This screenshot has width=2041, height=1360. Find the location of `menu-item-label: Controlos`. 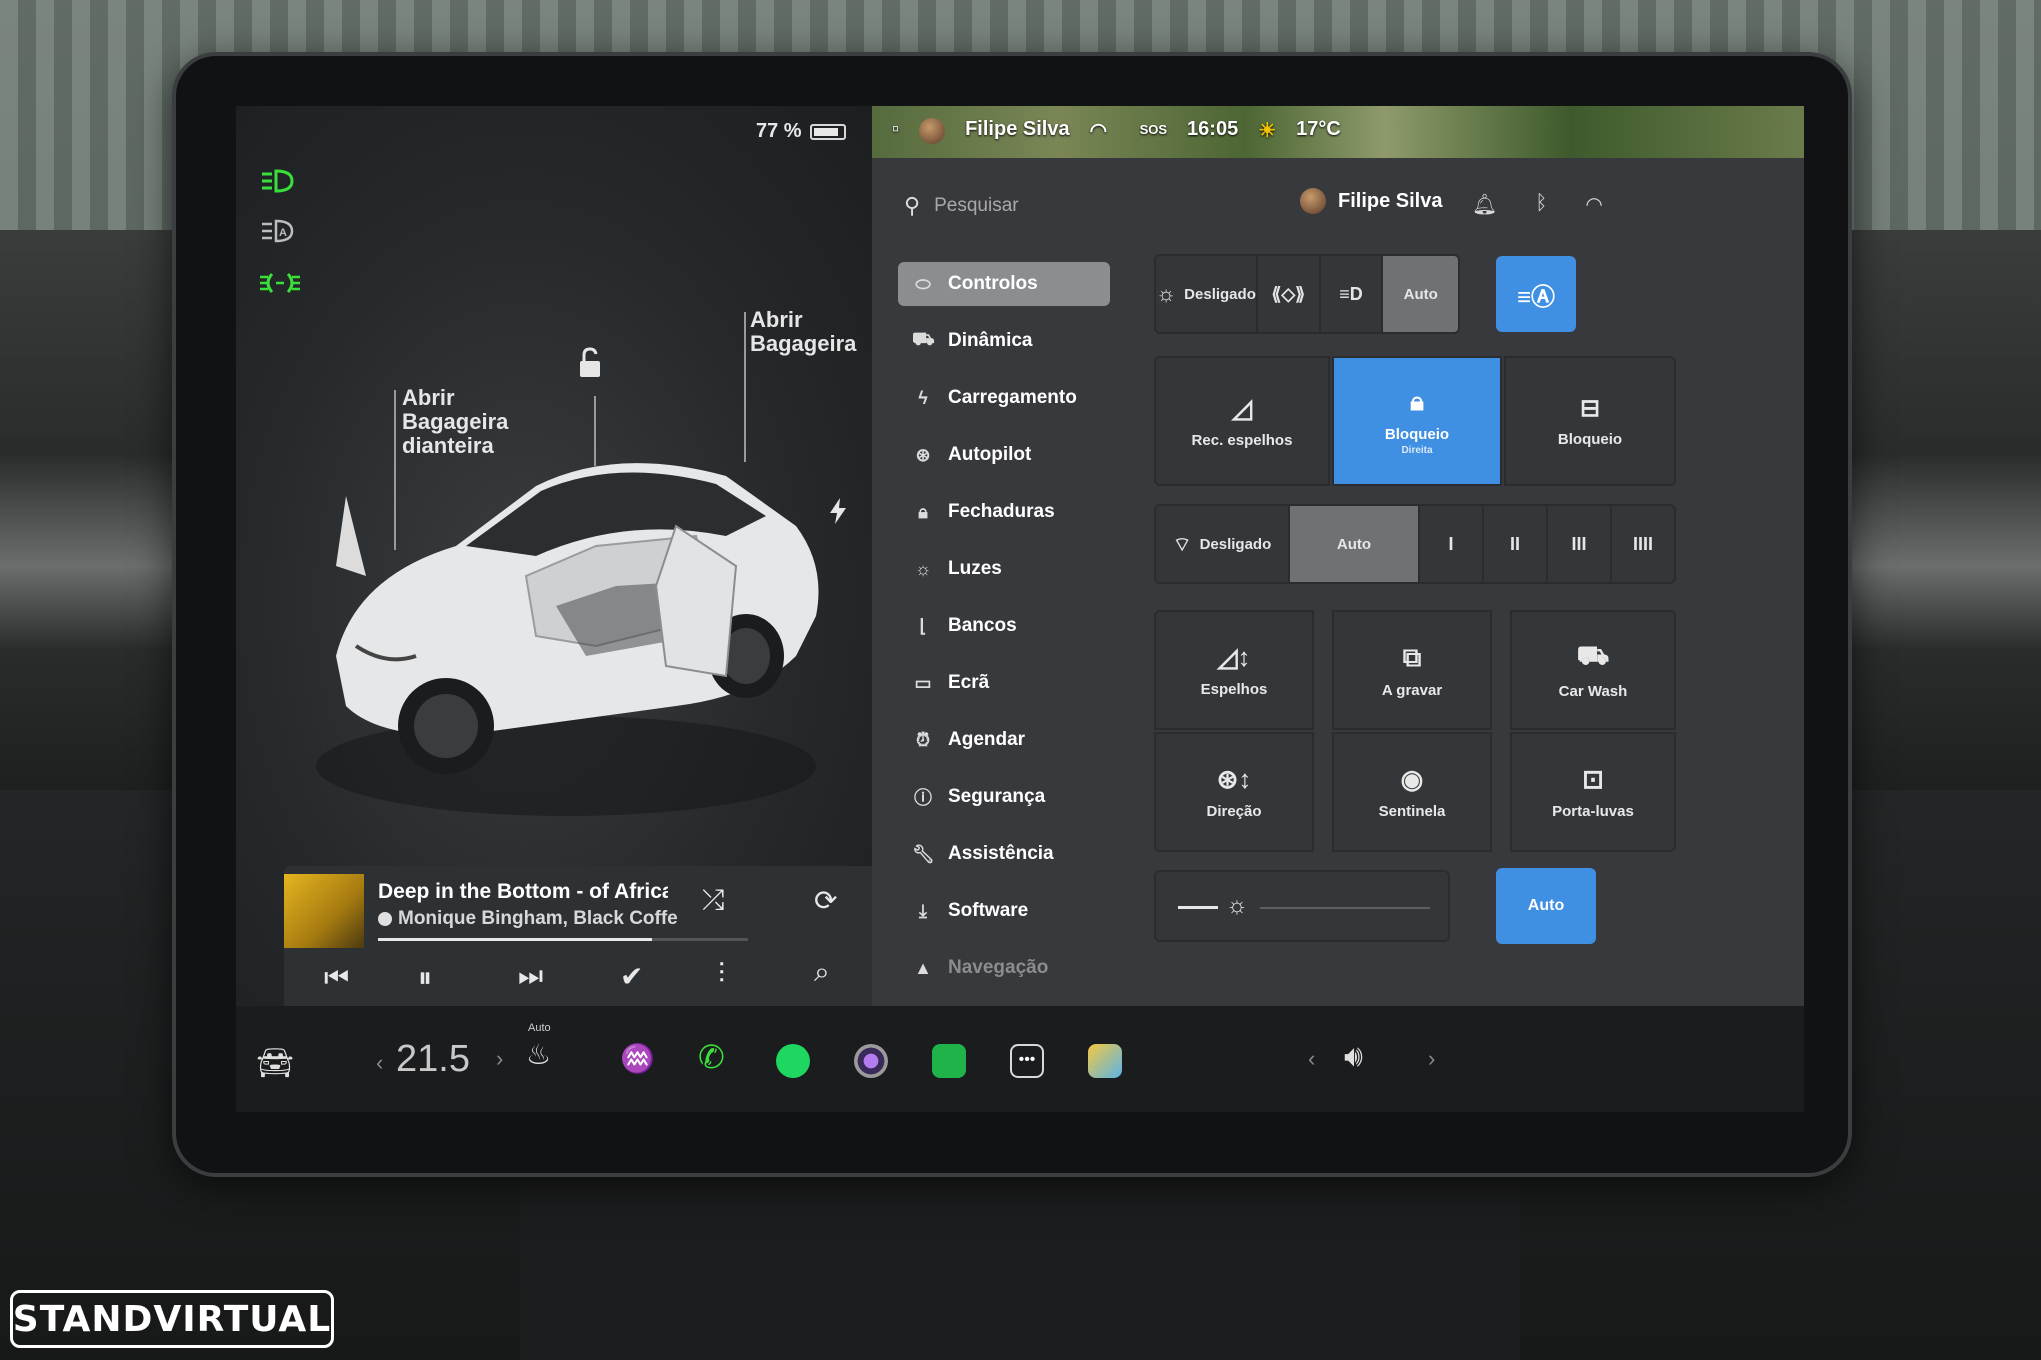

menu-item-label: Controlos is located at coordinates (993, 283).